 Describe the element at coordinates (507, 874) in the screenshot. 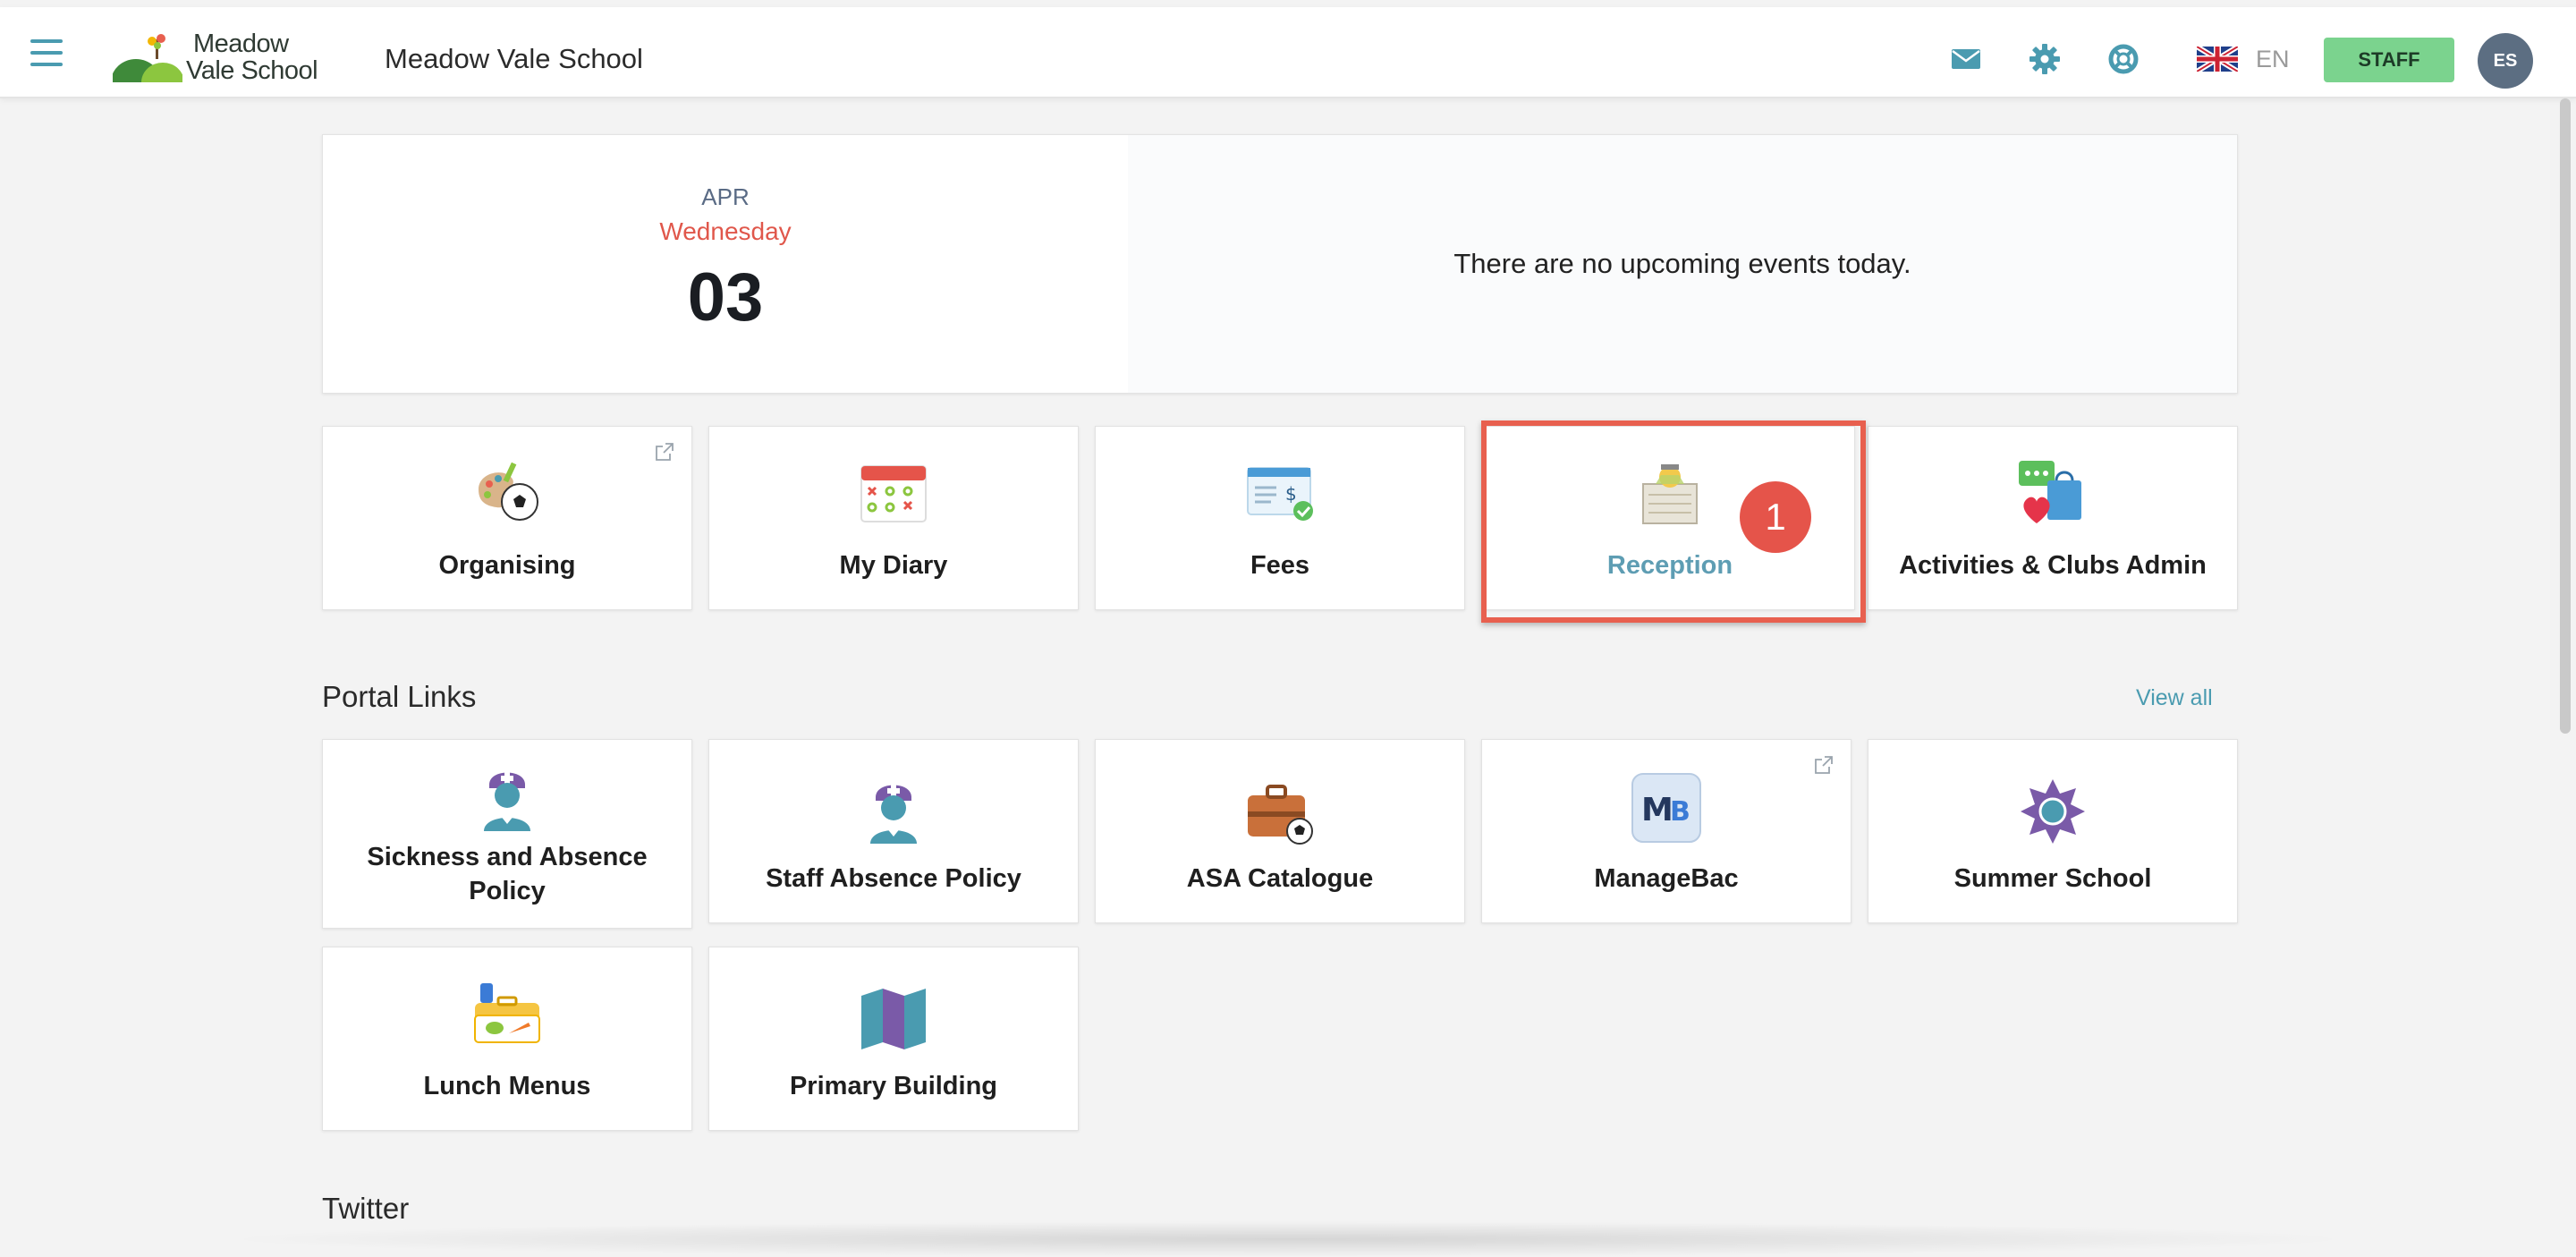

I see `portal-tile-label: Sickness and Absence Policy` at that location.